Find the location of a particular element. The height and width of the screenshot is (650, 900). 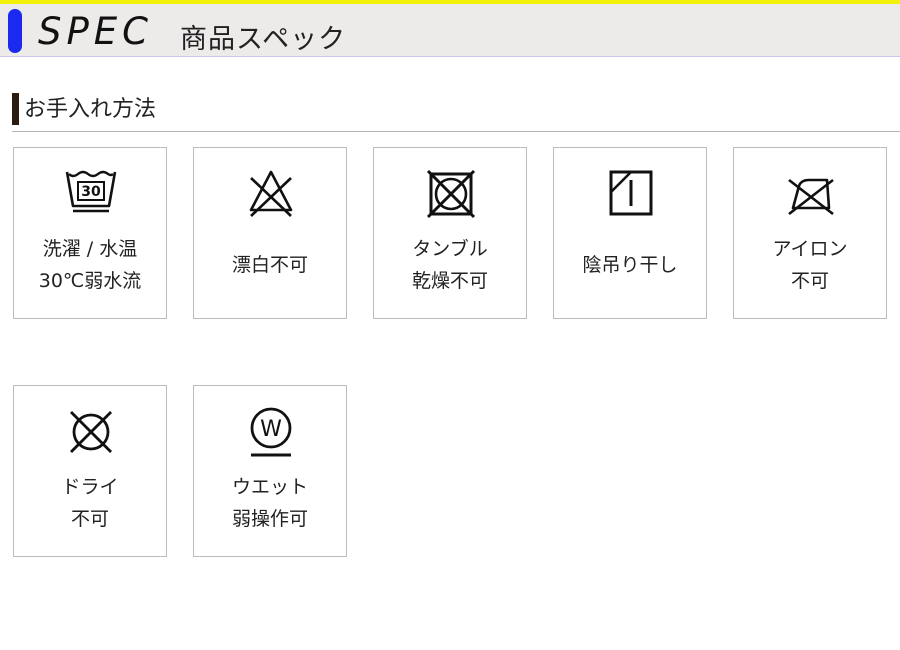

wash-temperature-mark: 30 is located at coordinates (91, 192).